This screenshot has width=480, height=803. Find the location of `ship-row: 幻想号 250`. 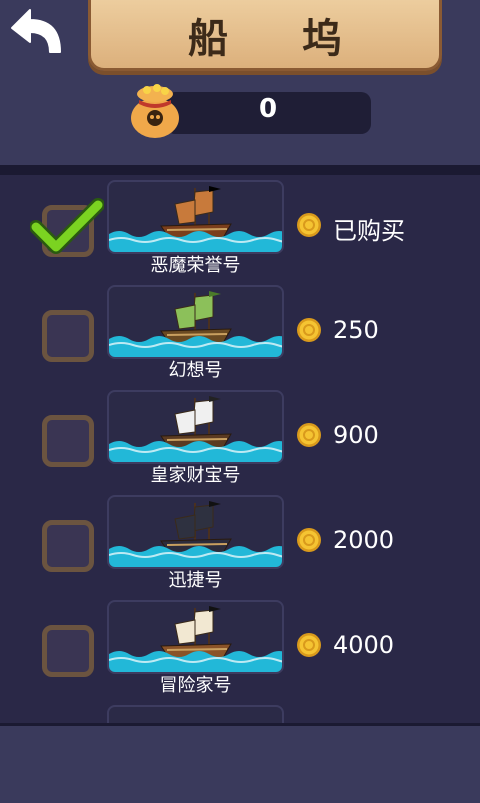

ship-row: 幻想号 250 is located at coordinates (240, 334).